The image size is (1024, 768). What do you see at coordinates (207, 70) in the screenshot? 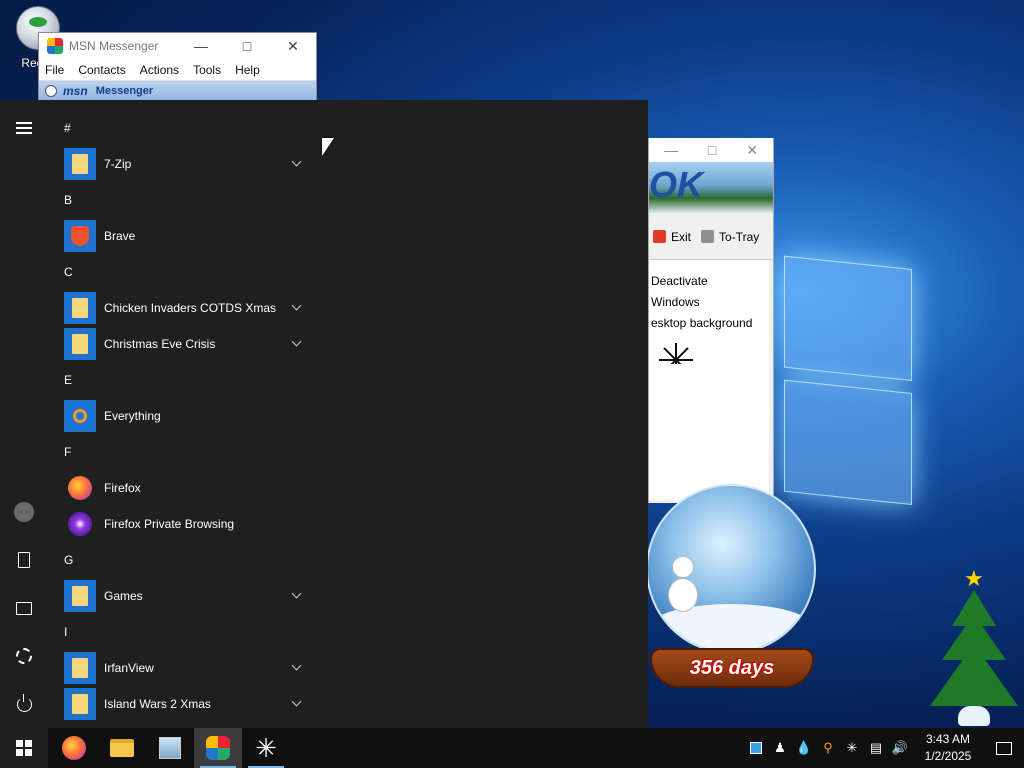
I see `menu-tools: Tools` at bounding box center [207, 70].